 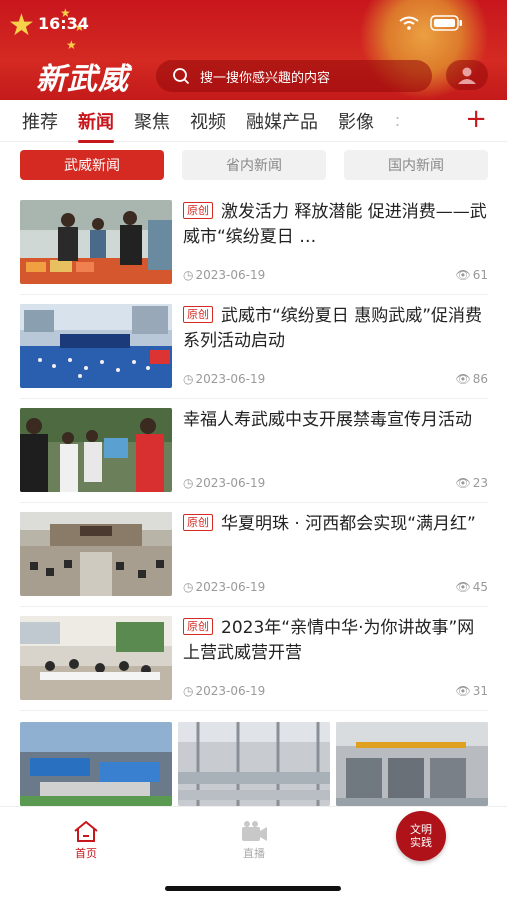 I want to click on news-item: 原创 华夏明珠 · 河西都会实现“满月红” ◷ 2023-06-19 👁 45, so click(x=254, y=554).